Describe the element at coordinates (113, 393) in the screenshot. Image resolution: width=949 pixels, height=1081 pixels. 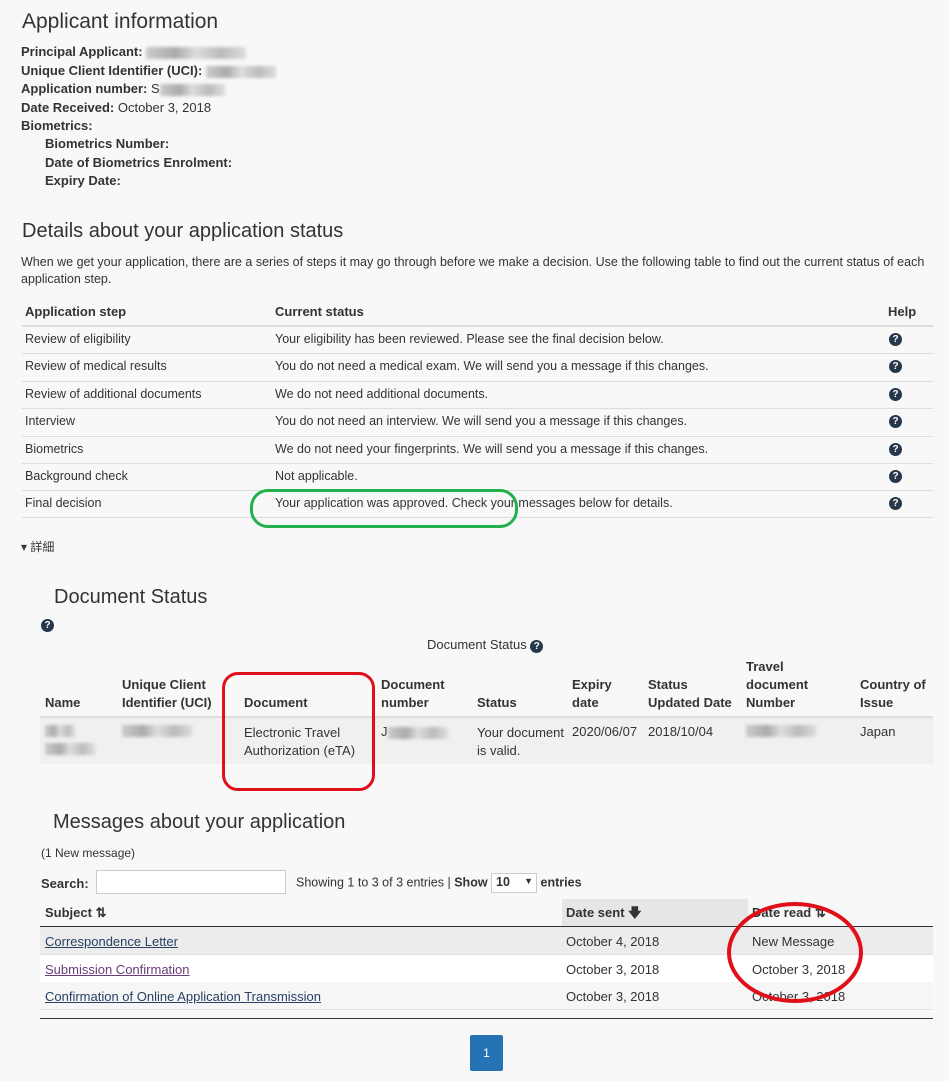
I see `status-step: Review of additional documents` at that location.